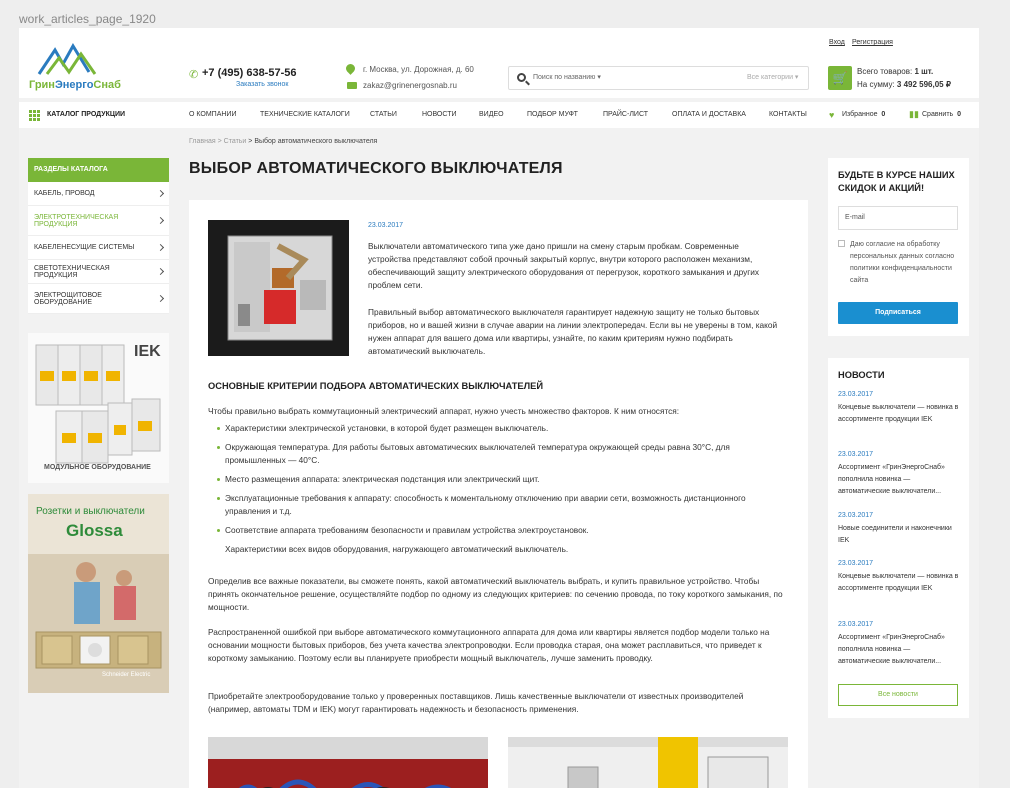 The width and height of the screenshot is (1010, 788). What do you see at coordinates (788, 114) in the screenshot?
I see `nav-item-contacts: КОНТАКТЫ` at bounding box center [788, 114].